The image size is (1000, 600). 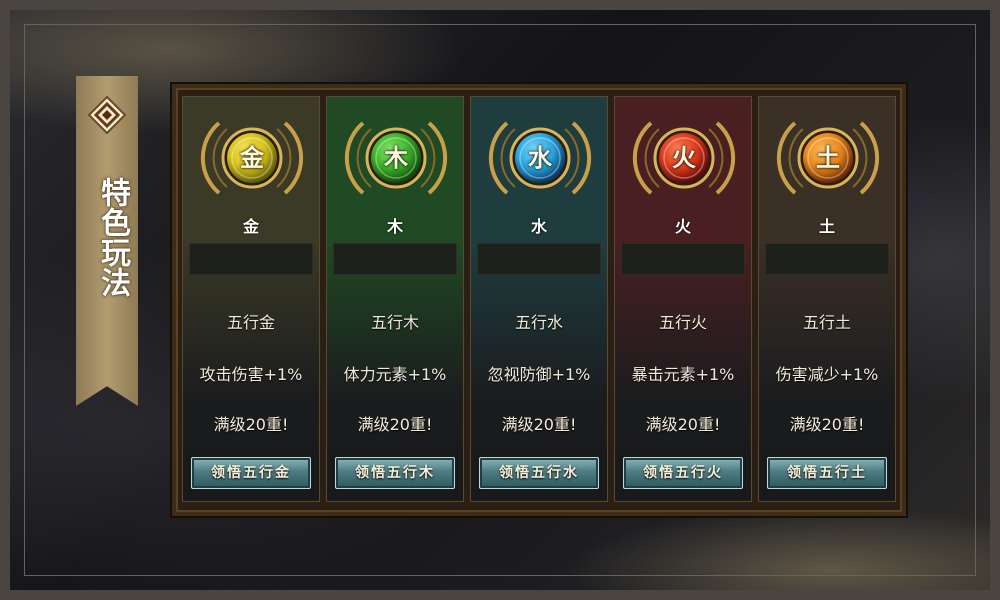 What do you see at coordinates (683, 299) in the screenshot?
I see `element-card-fire: 火 火 五行火 暴击元素+1% 满级20重! 领悟五行火` at bounding box center [683, 299].